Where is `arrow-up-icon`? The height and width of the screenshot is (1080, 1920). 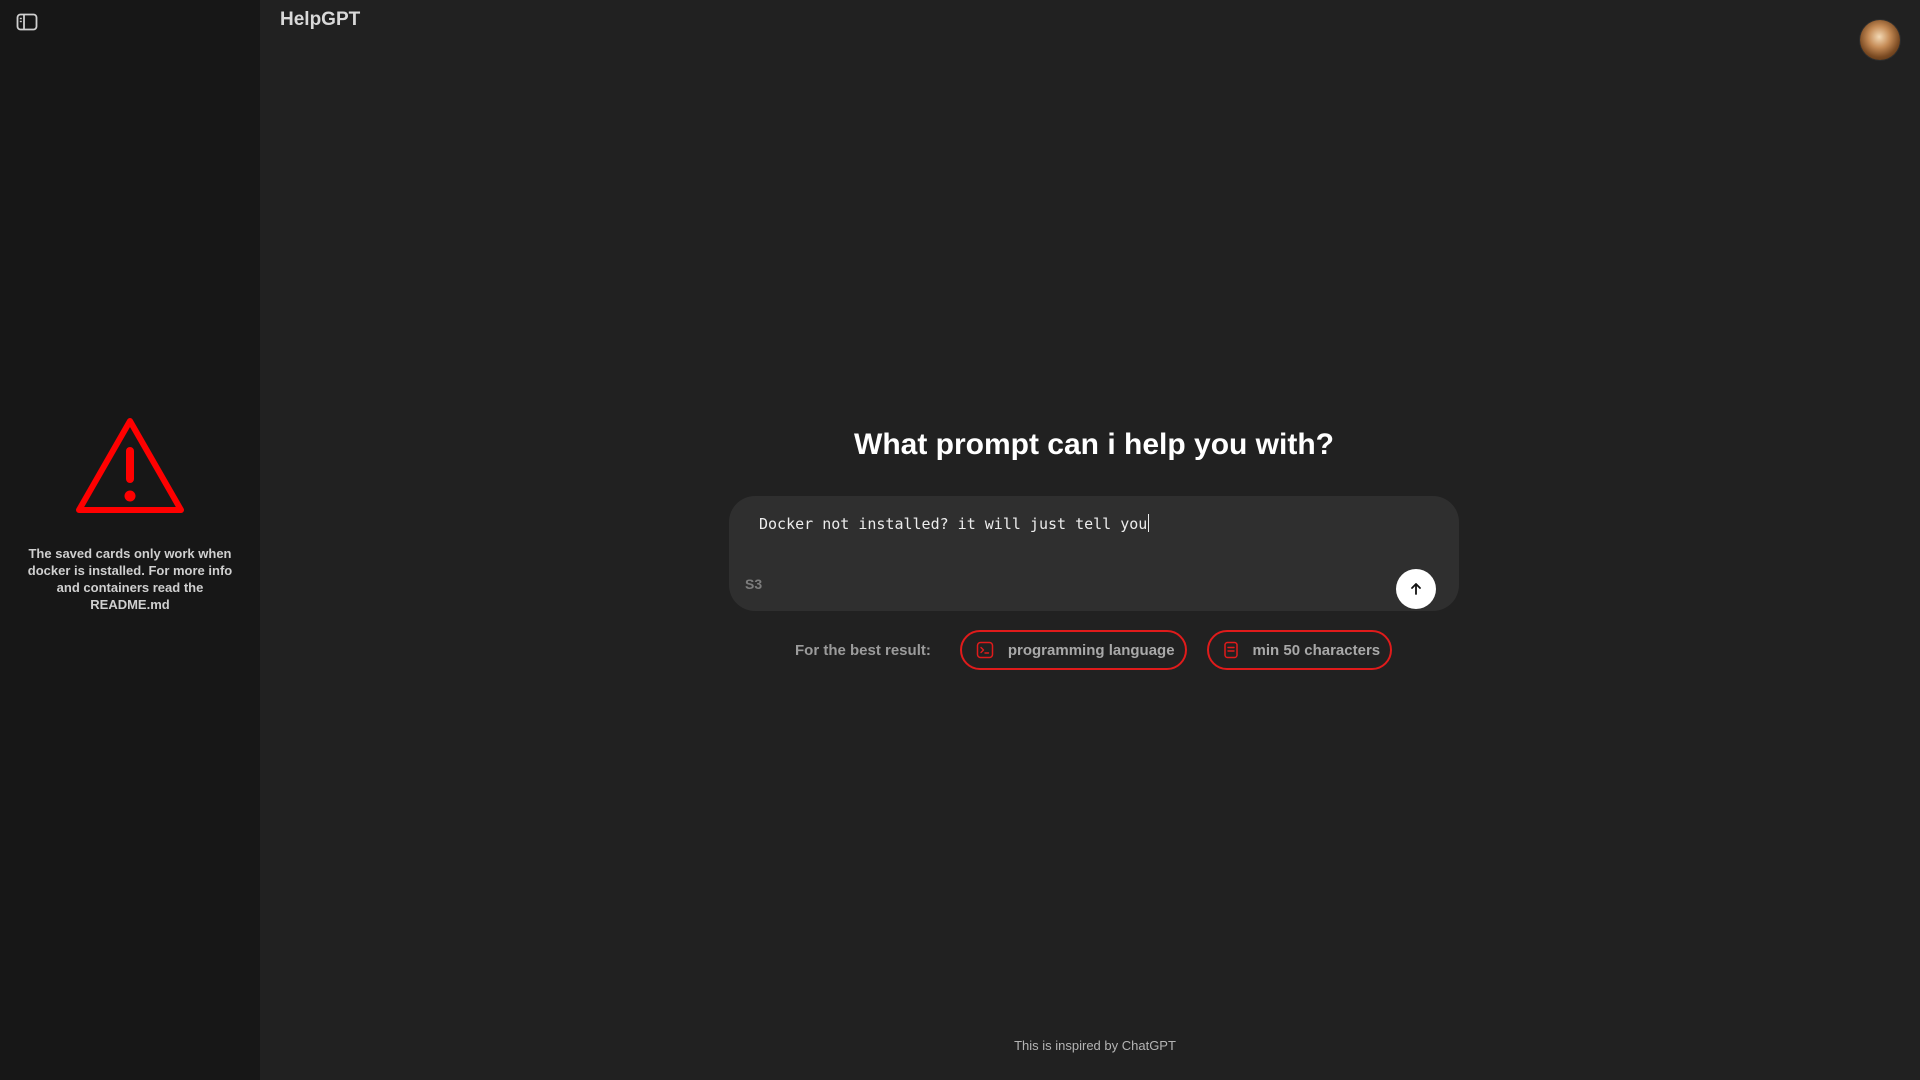 arrow-up-icon is located at coordinates (1416, 589).